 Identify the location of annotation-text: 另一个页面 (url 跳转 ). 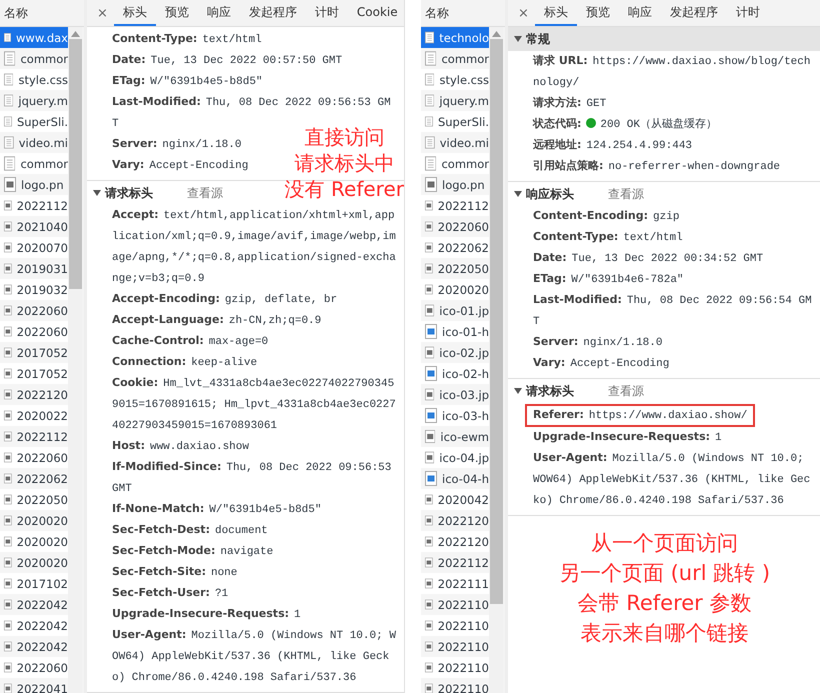
(665, 573).